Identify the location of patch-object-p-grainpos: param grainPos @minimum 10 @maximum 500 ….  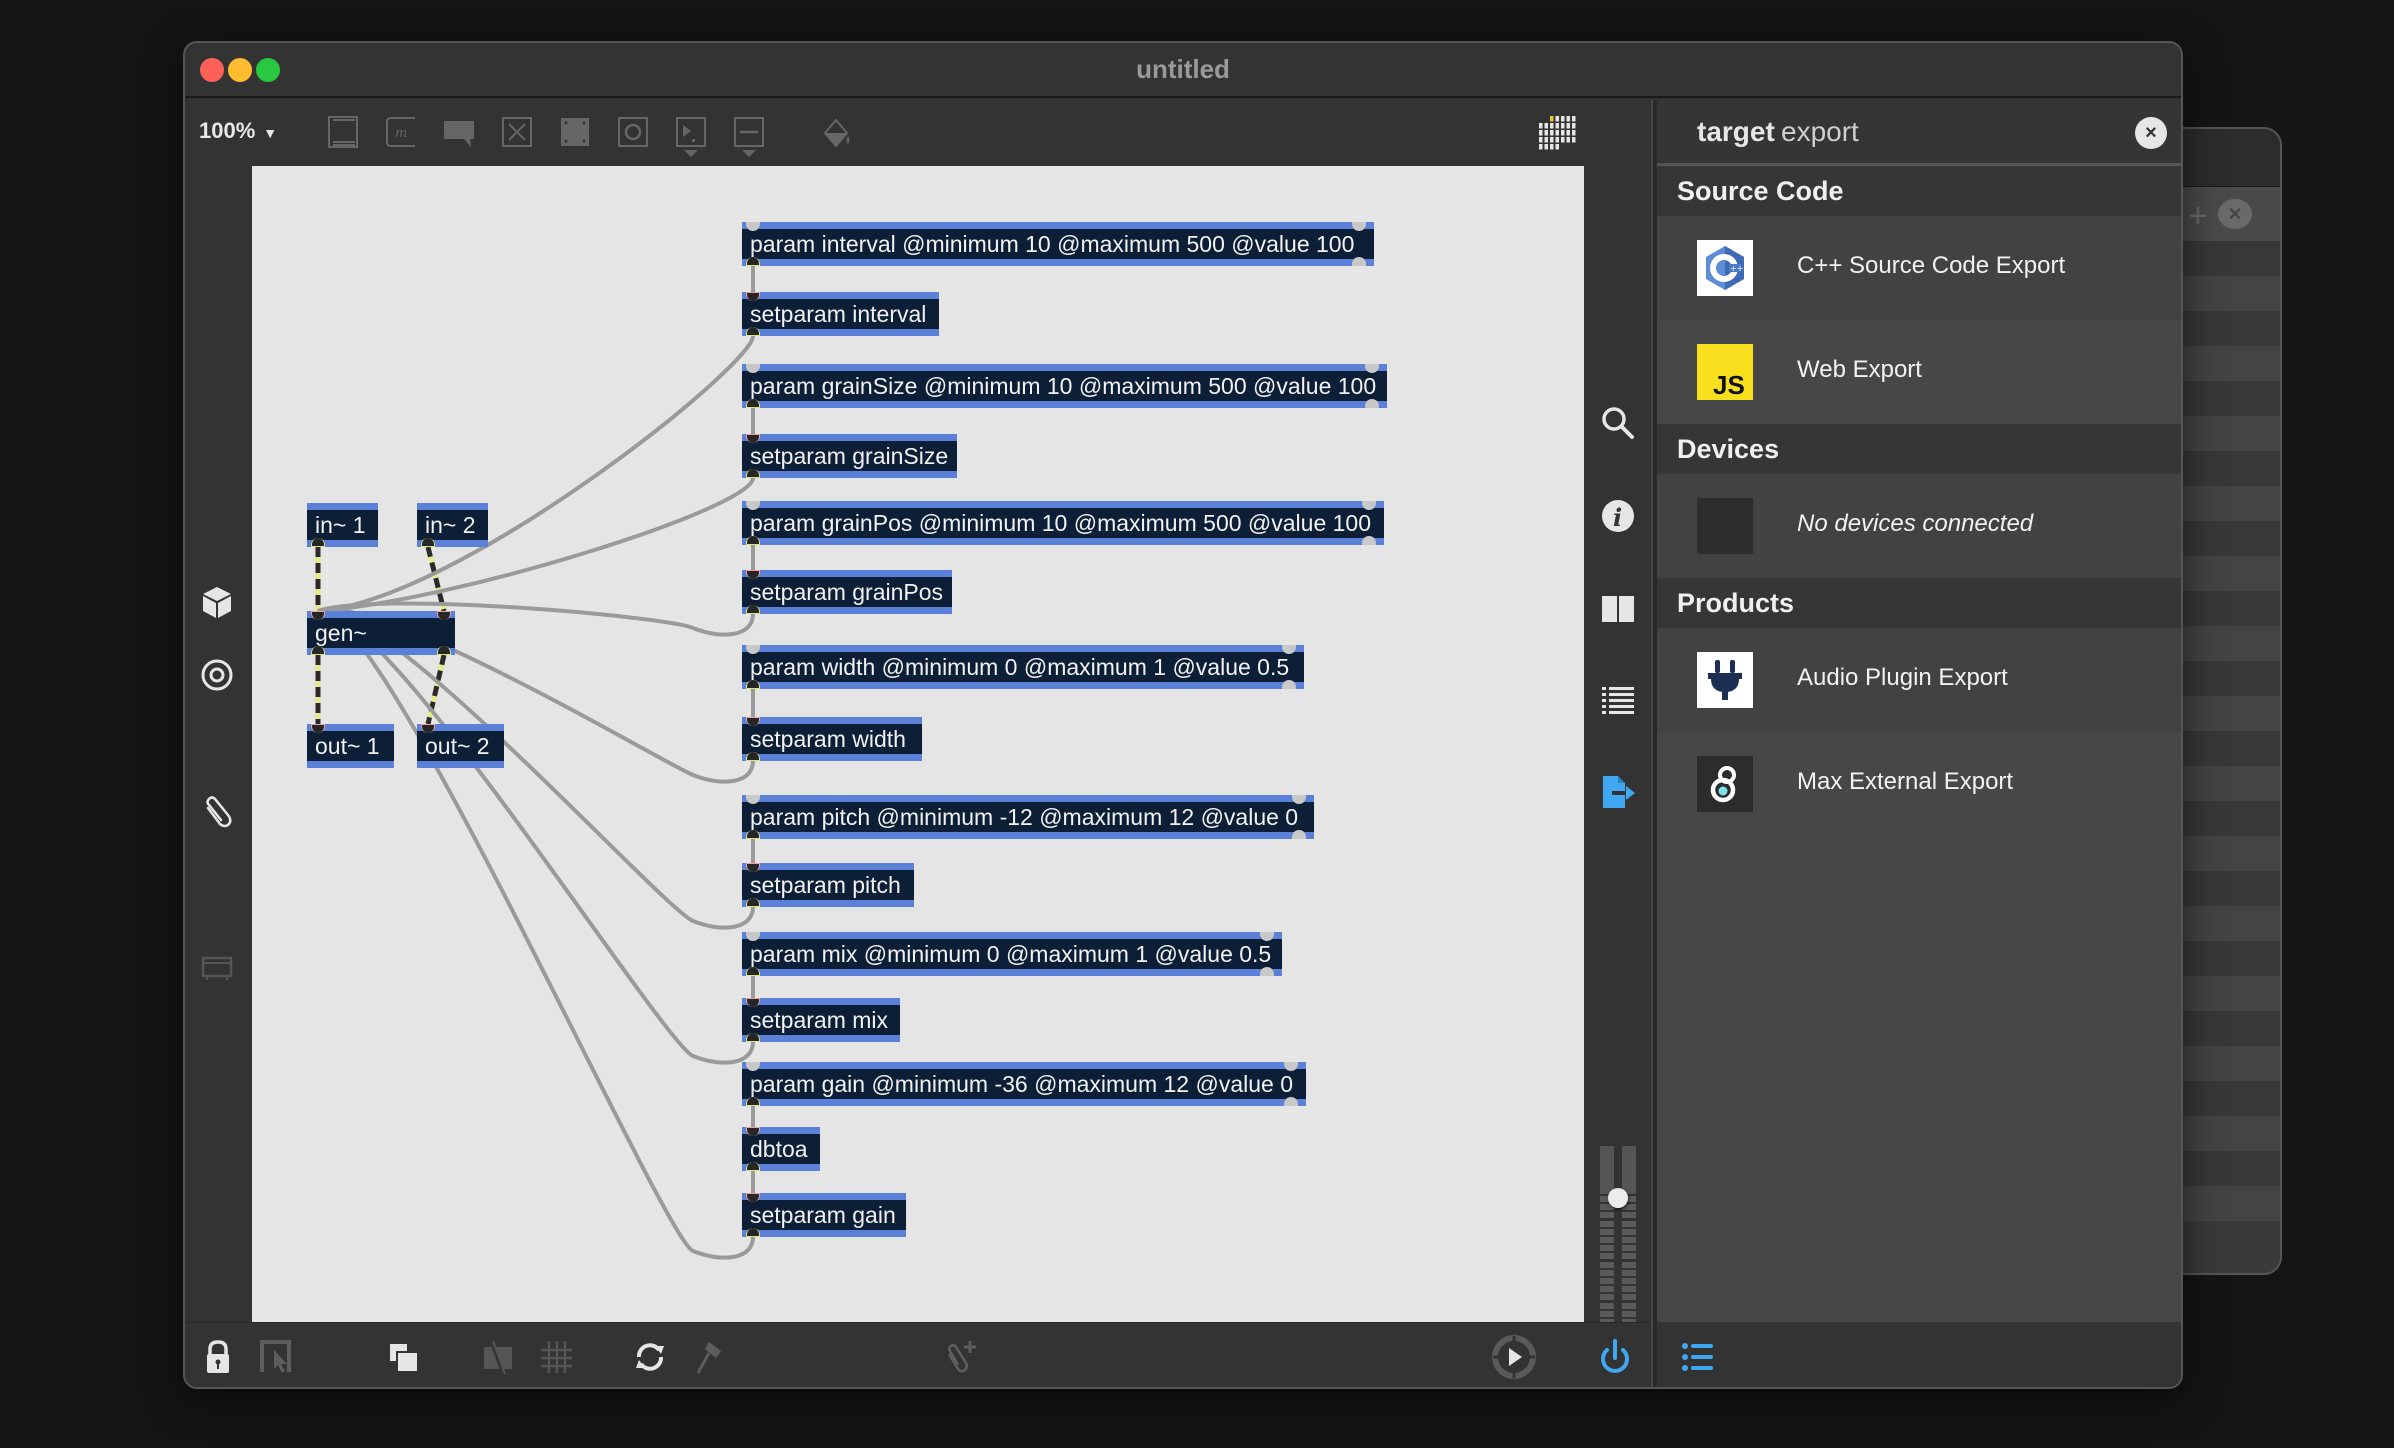
(1063, 523).